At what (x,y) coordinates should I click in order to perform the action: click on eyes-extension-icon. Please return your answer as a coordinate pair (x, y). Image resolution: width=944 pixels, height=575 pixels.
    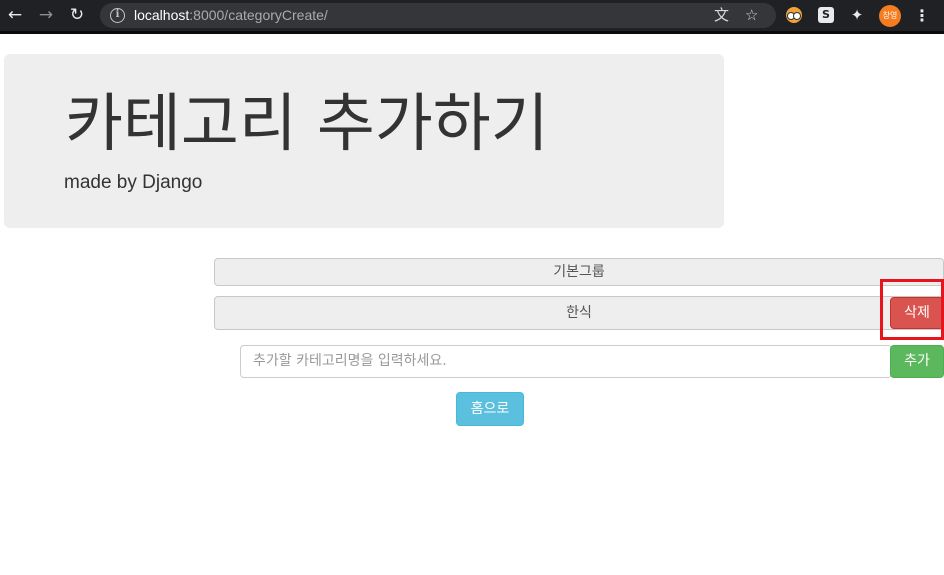
    Looking at the image, I should click on (794, 15).